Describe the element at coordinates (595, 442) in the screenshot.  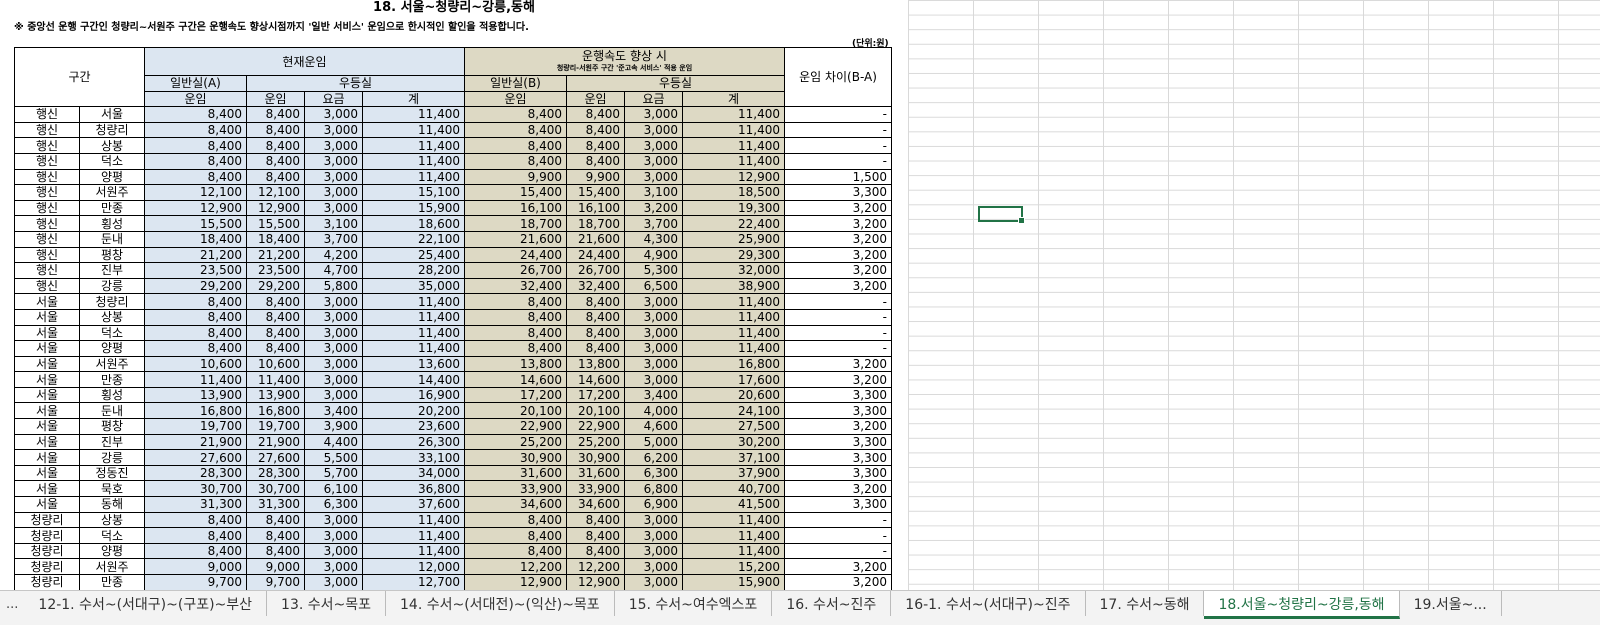
I see `premium-fare-b-cell: 25,200` at that location.